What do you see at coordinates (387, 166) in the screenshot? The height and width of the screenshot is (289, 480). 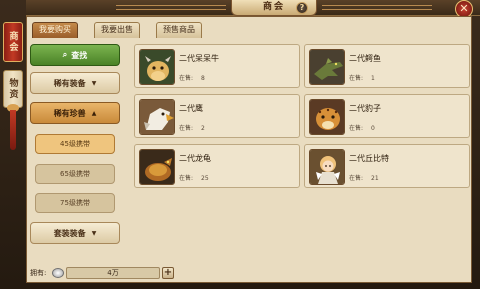 I see `item-card: 二代丘比特 在售: 21` at bounding box center [387, 166].